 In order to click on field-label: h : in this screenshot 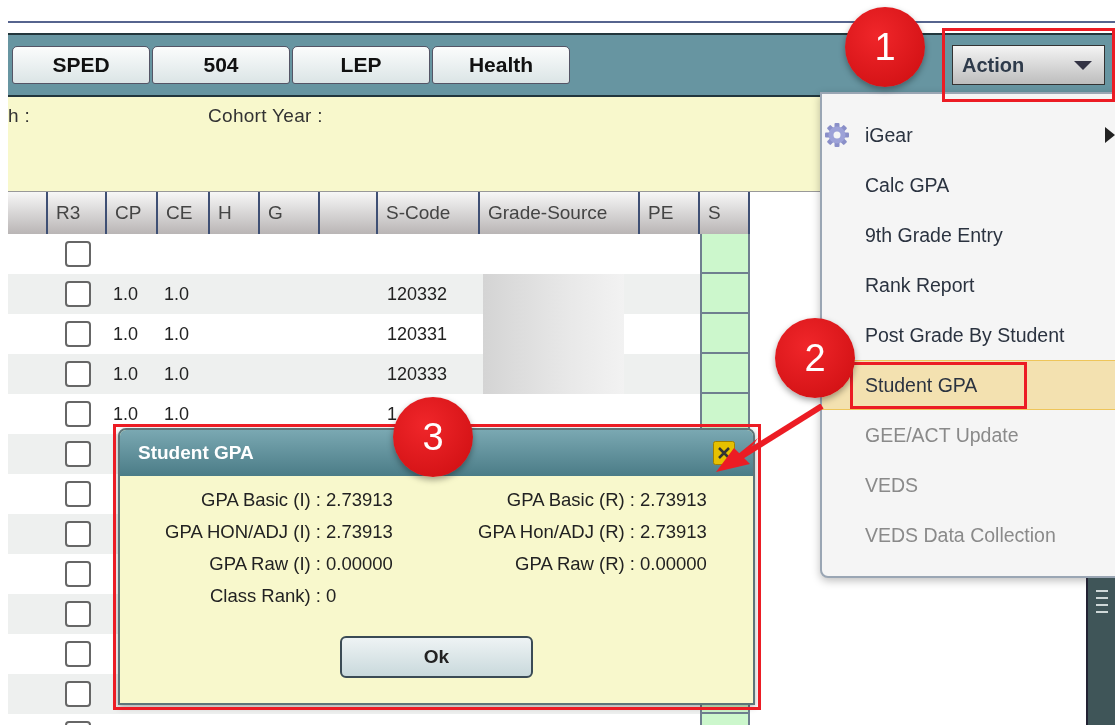, I will do `click(20, 116)`.